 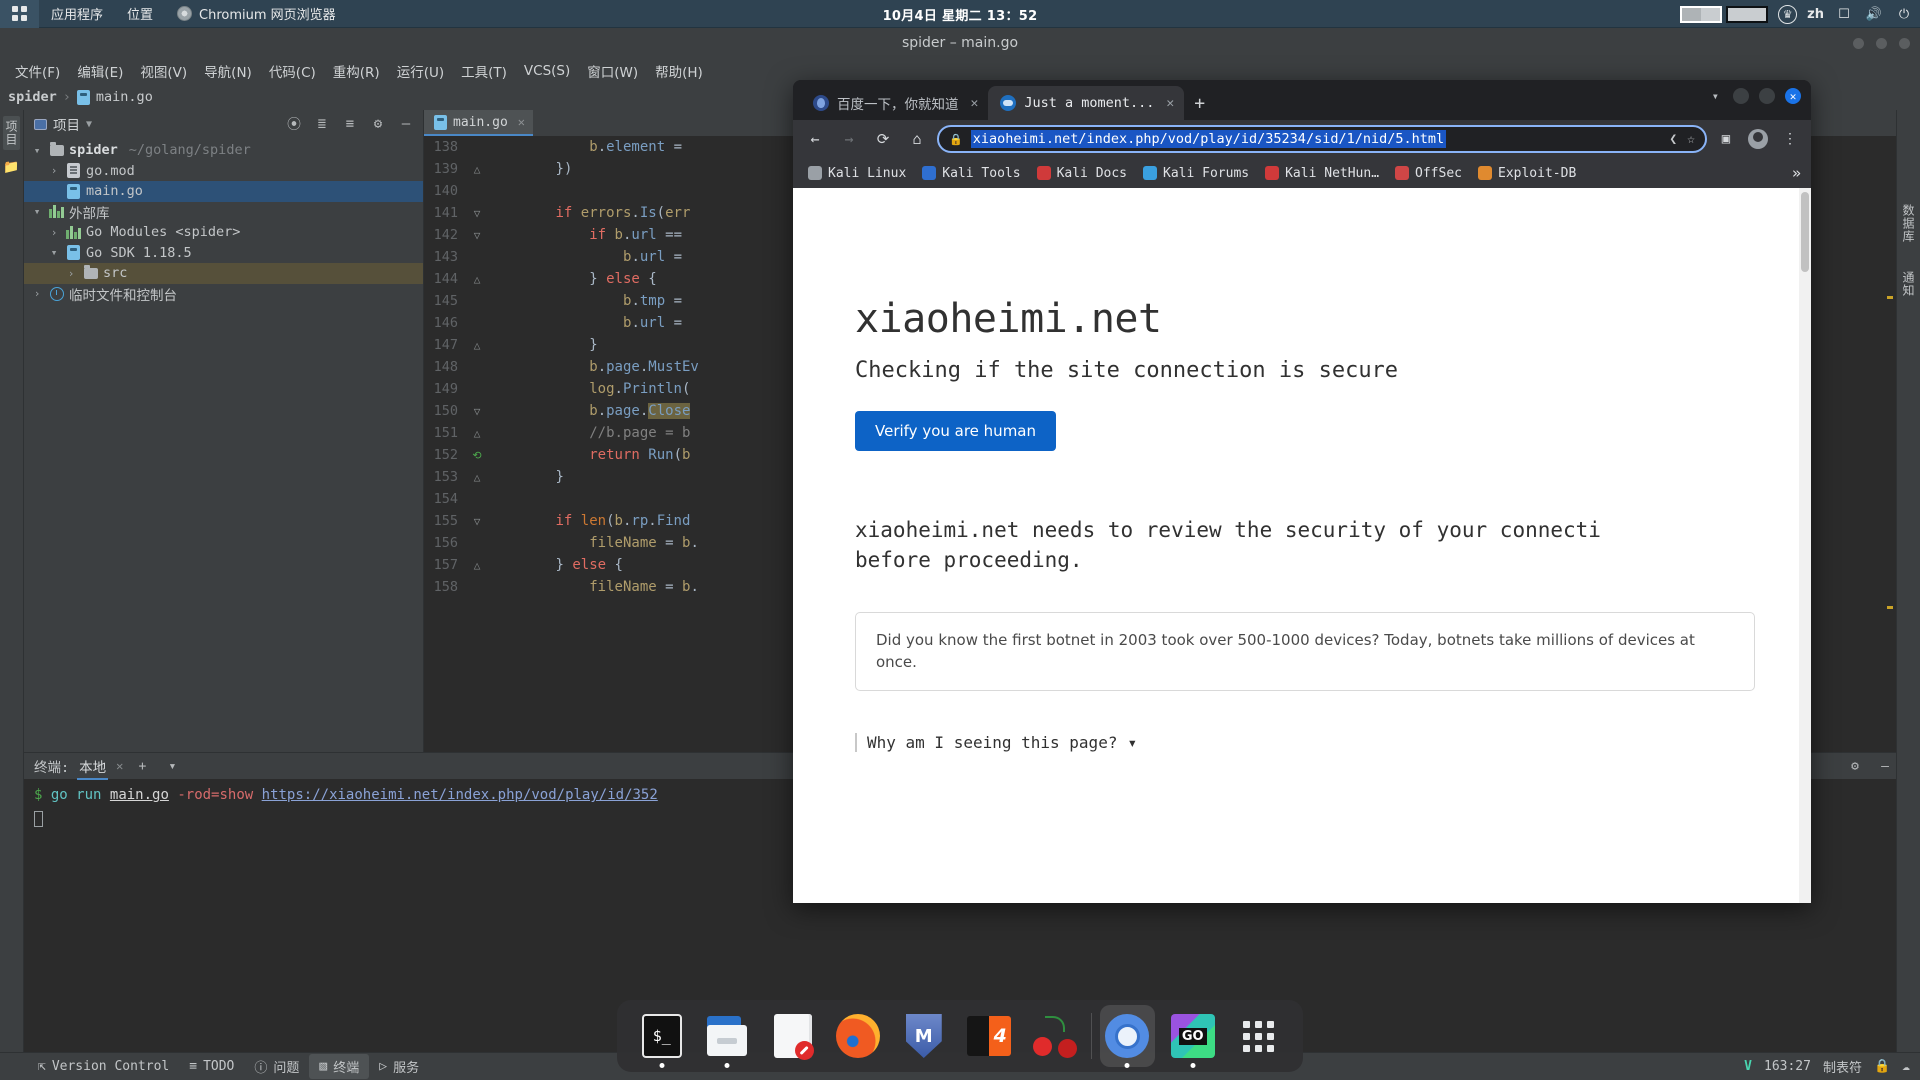 I want to click on share-icon: ❮, so click(x=1673, y=139).